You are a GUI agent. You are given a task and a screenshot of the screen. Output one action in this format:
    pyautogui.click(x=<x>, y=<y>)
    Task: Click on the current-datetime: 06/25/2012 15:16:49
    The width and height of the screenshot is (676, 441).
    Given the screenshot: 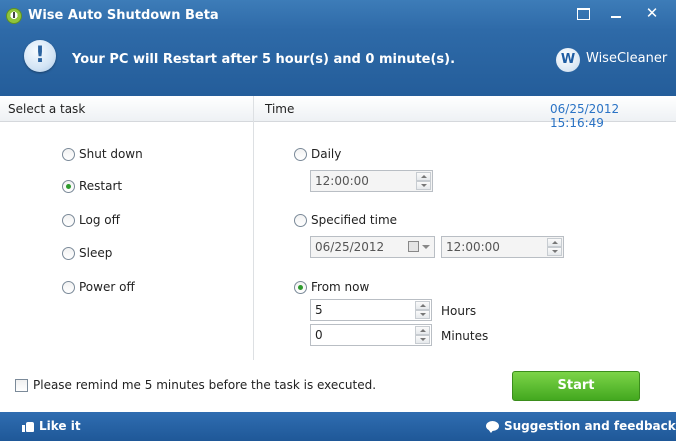 What is the action you would take?
    pyautogui.click(x=585, y=116)
    